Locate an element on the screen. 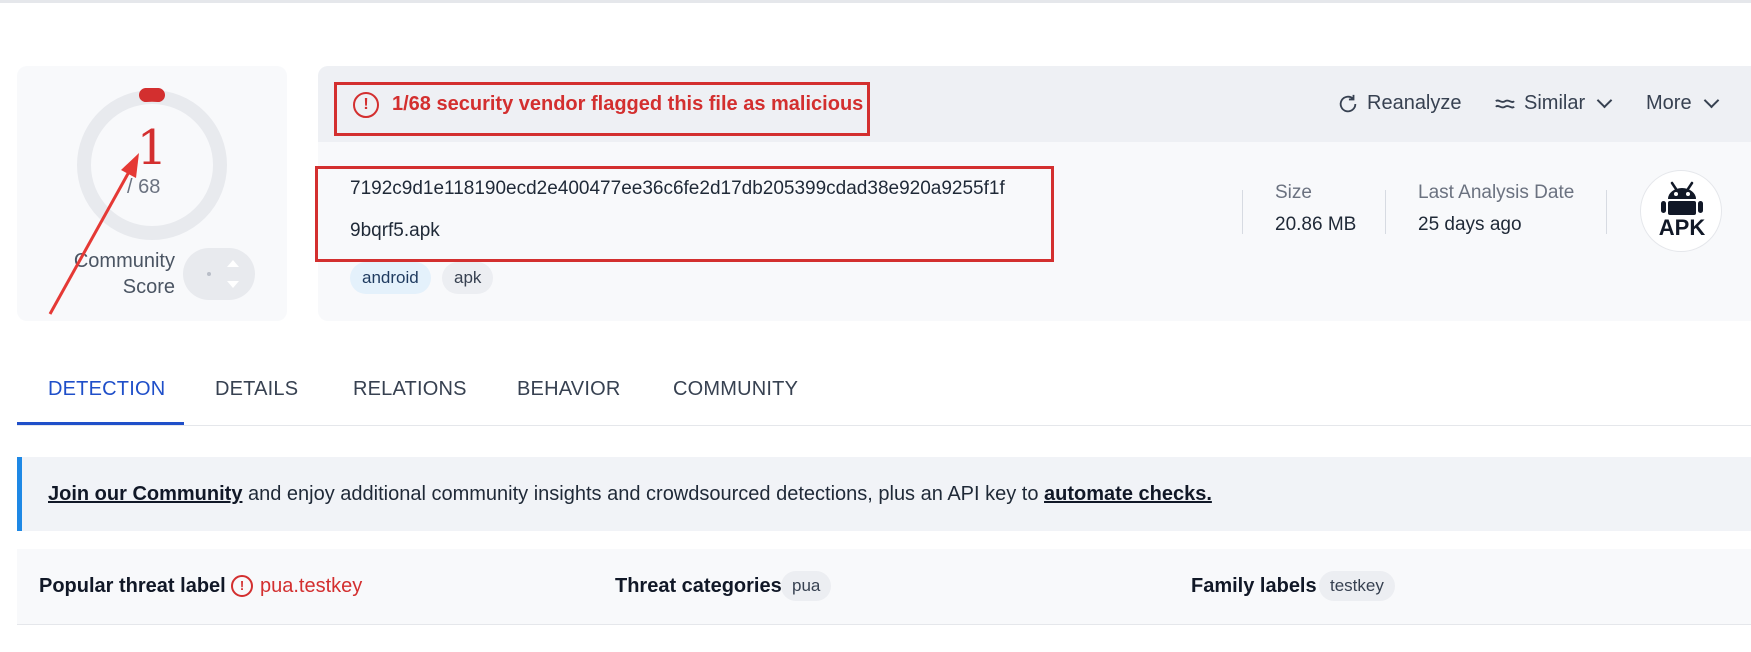  tag-apk: apk is located at coordinates (468, 278).